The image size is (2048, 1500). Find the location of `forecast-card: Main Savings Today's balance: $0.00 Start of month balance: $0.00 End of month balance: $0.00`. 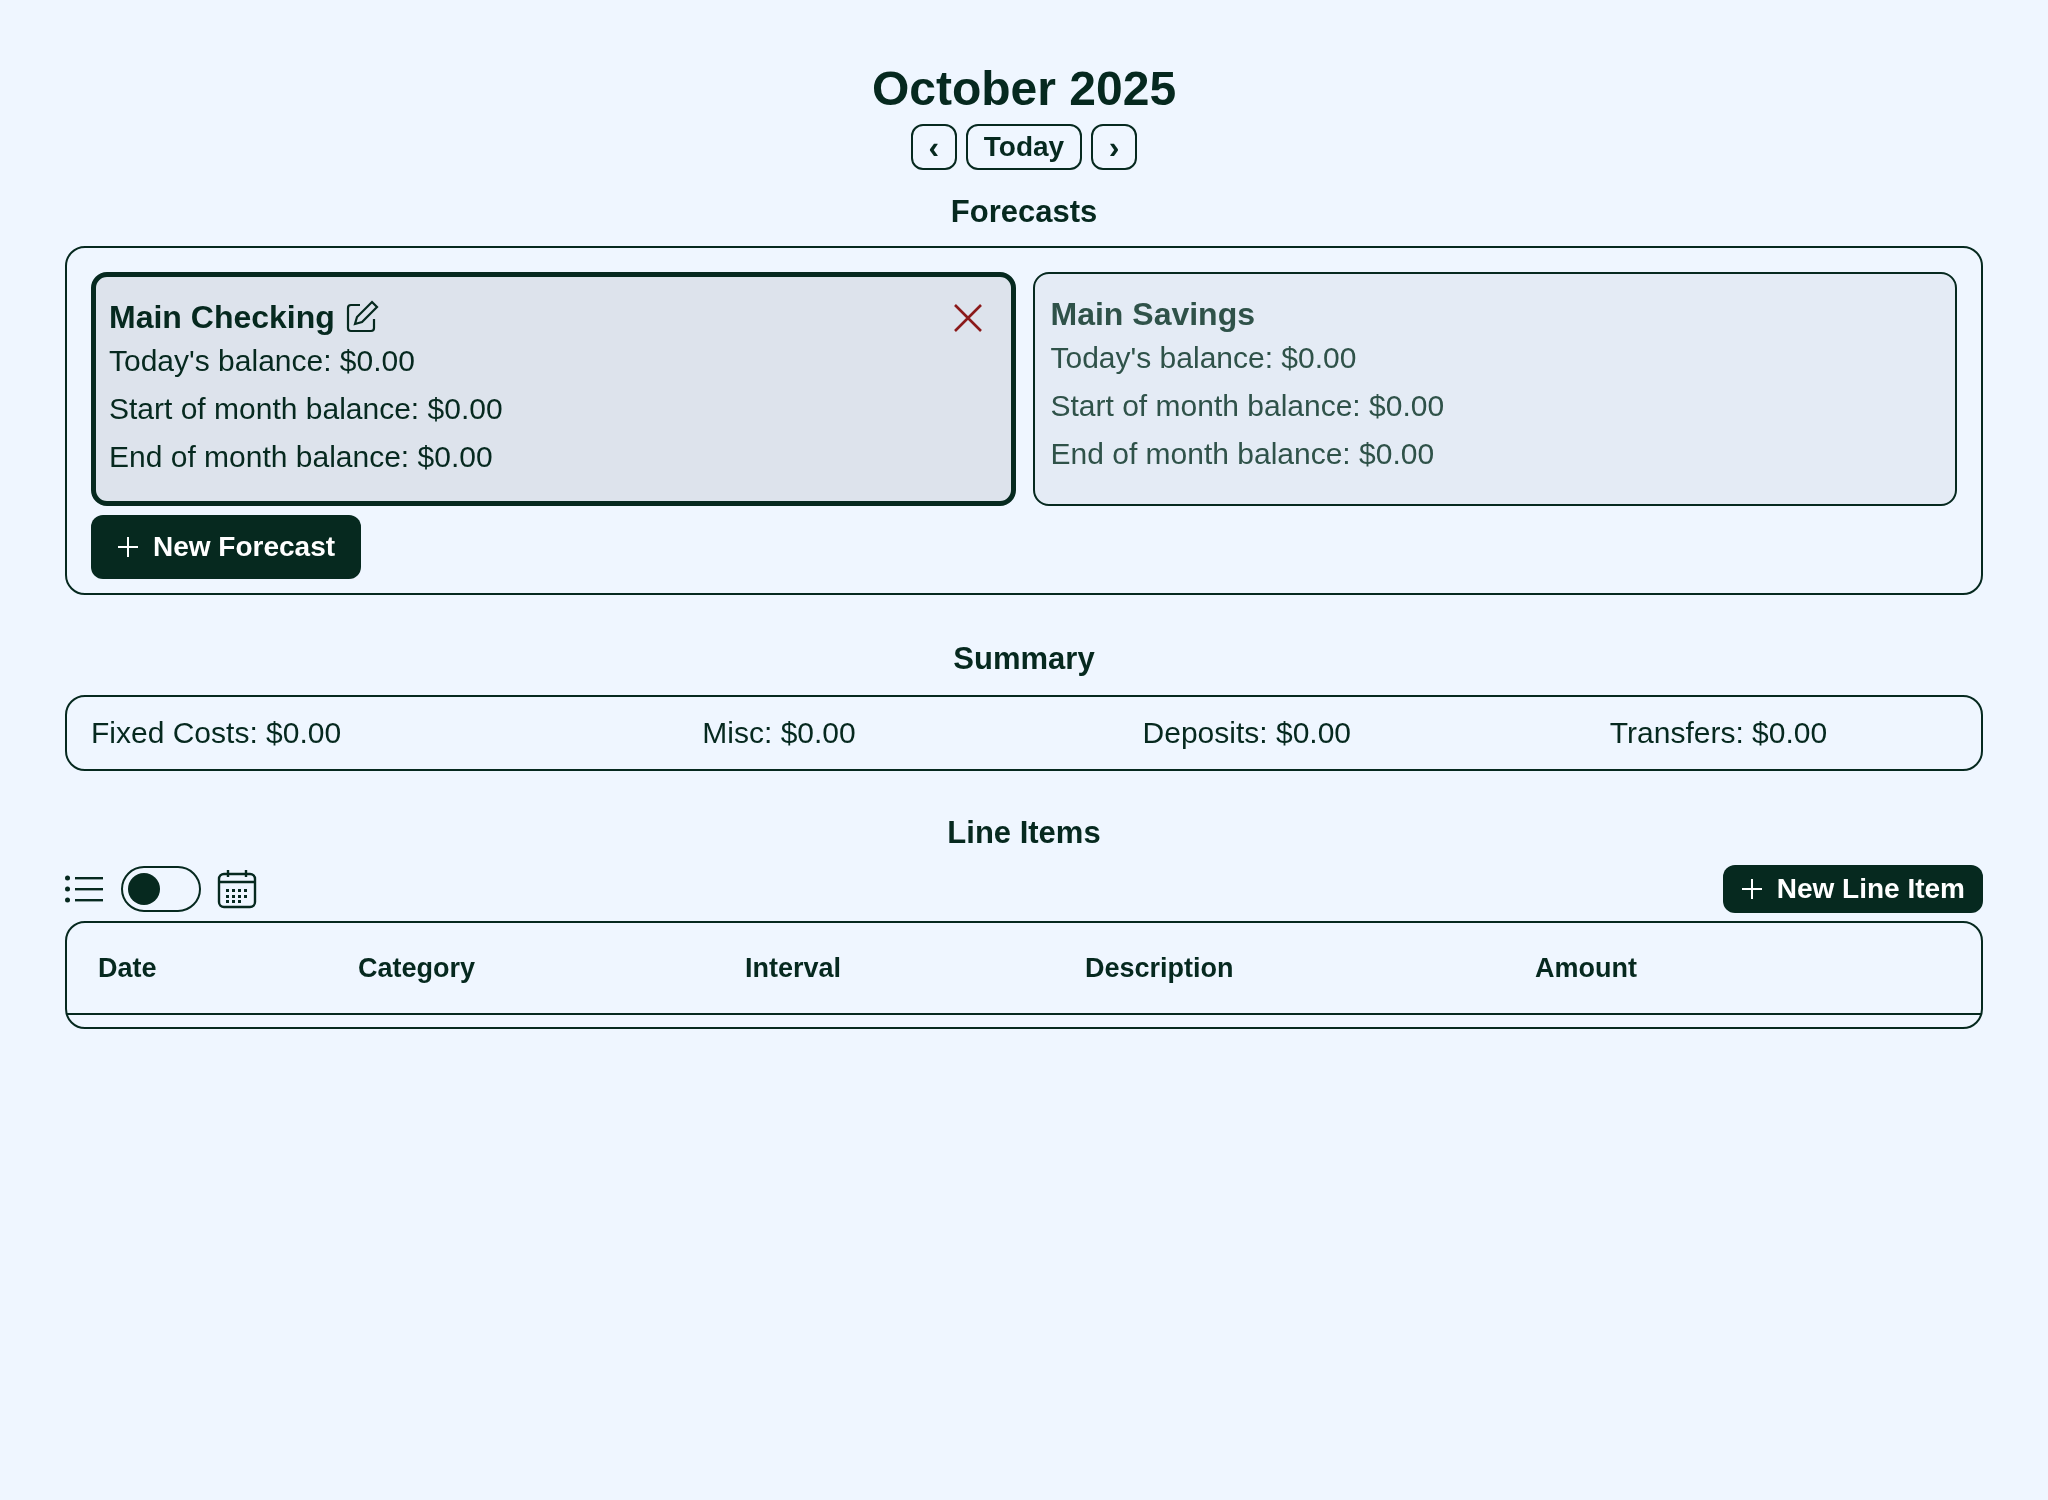

forecast-card: Main Savings Today's balance: $0.00 Start of month balance: $0.00 End of month balance: $0.00 is located at coordinates (1494, 389).